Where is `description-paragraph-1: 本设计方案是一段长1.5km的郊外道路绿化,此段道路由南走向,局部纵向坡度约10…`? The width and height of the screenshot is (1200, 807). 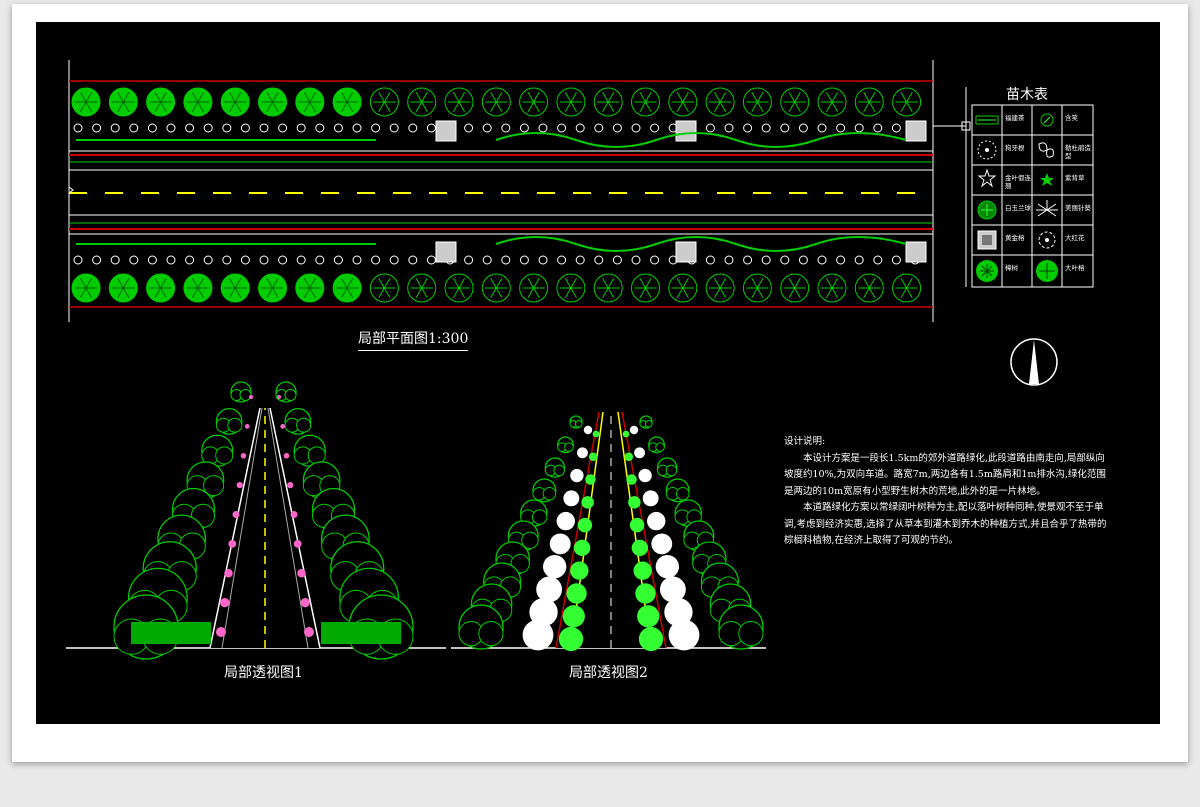
description-paragraph-1: 本设计方案是一段长1.5km的郊外道路绿化,此段道路由南走向,局部纵向坡度约10… is located at coordinates (945, 474).